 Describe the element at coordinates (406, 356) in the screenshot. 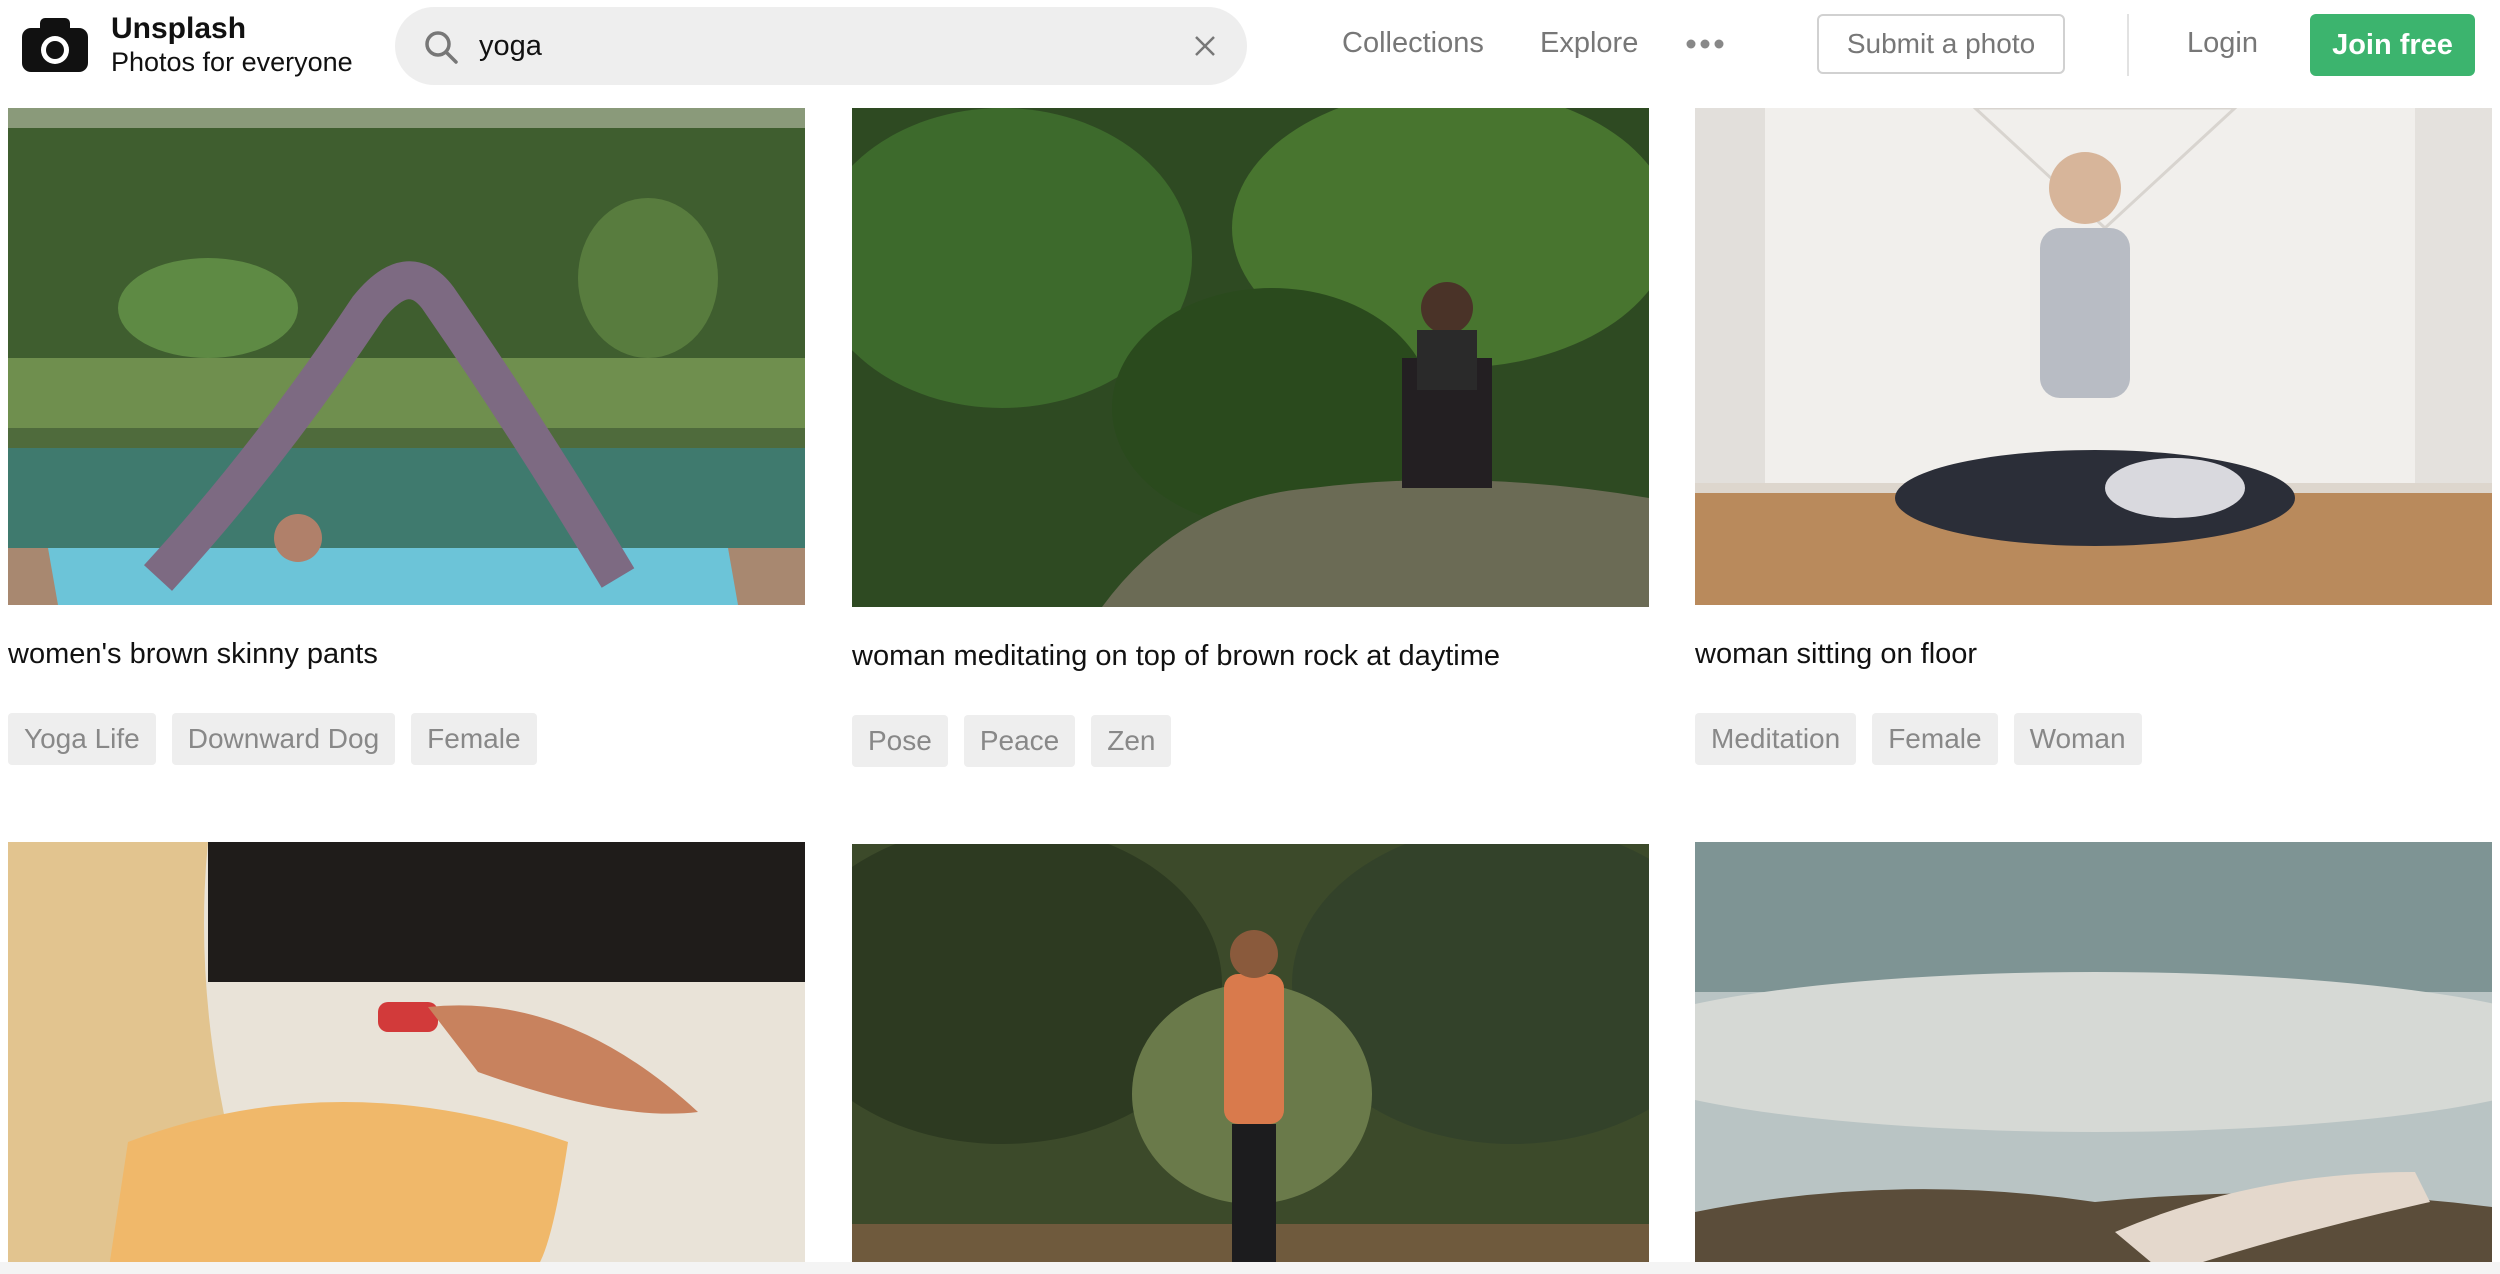

I see `photo-image-downward-dog` at that location.